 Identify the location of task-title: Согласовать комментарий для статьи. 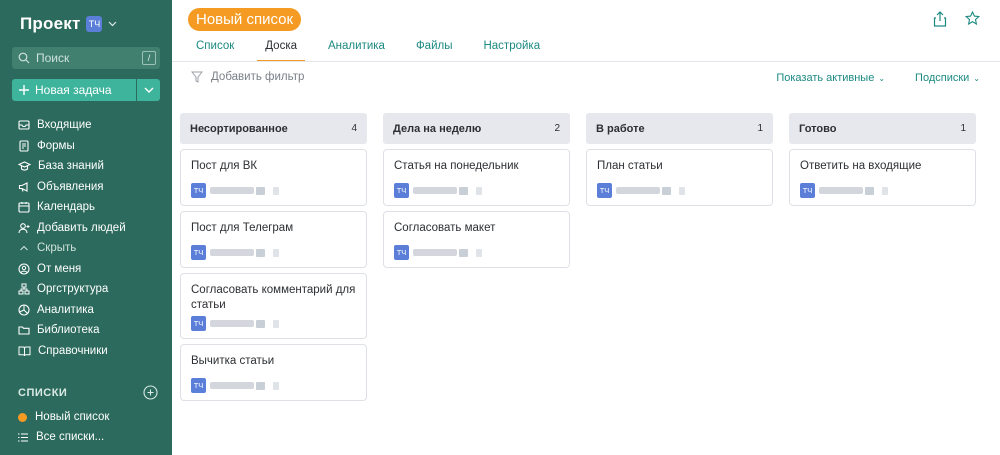
(273, 297).